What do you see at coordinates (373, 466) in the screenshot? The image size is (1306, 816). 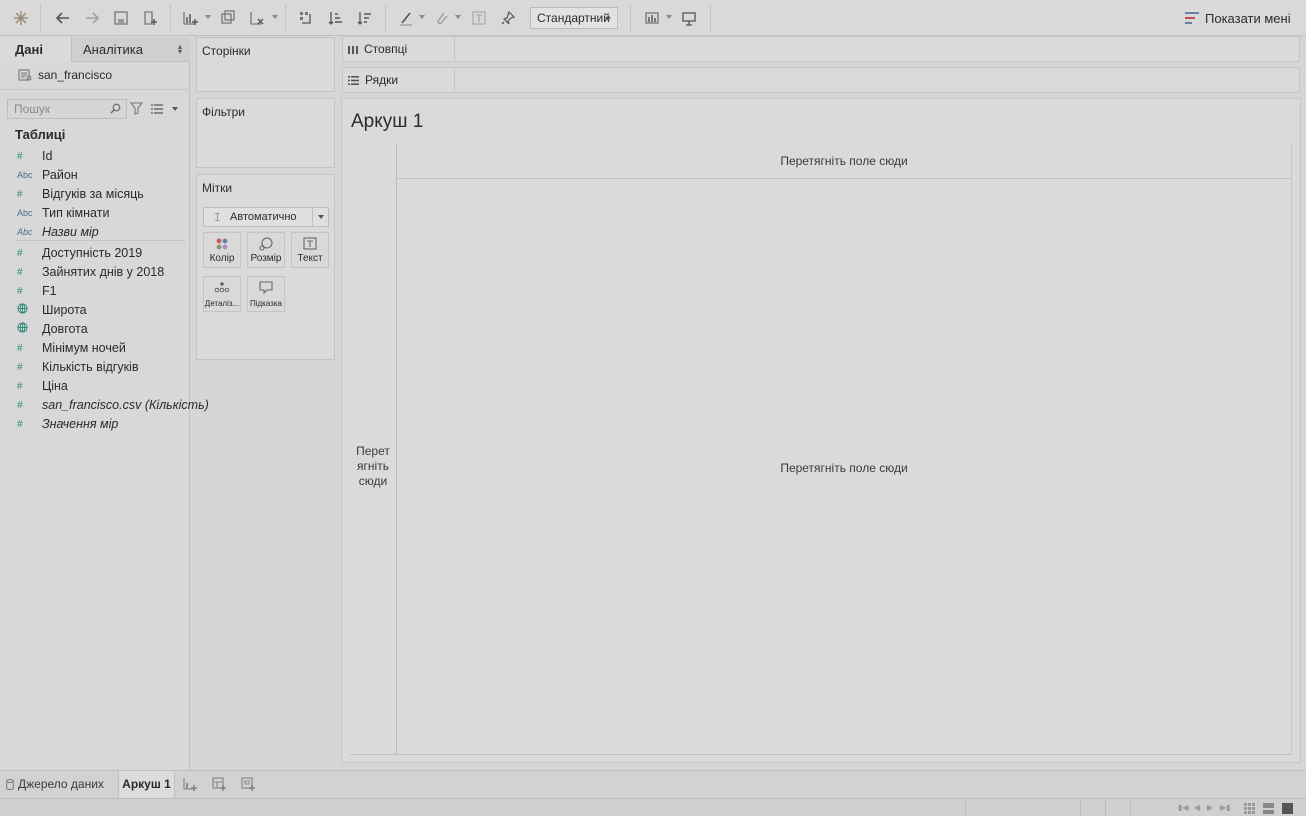 I see `drop-zone-rows: Перет ягніть сюди` at bounding box center [373, 466].